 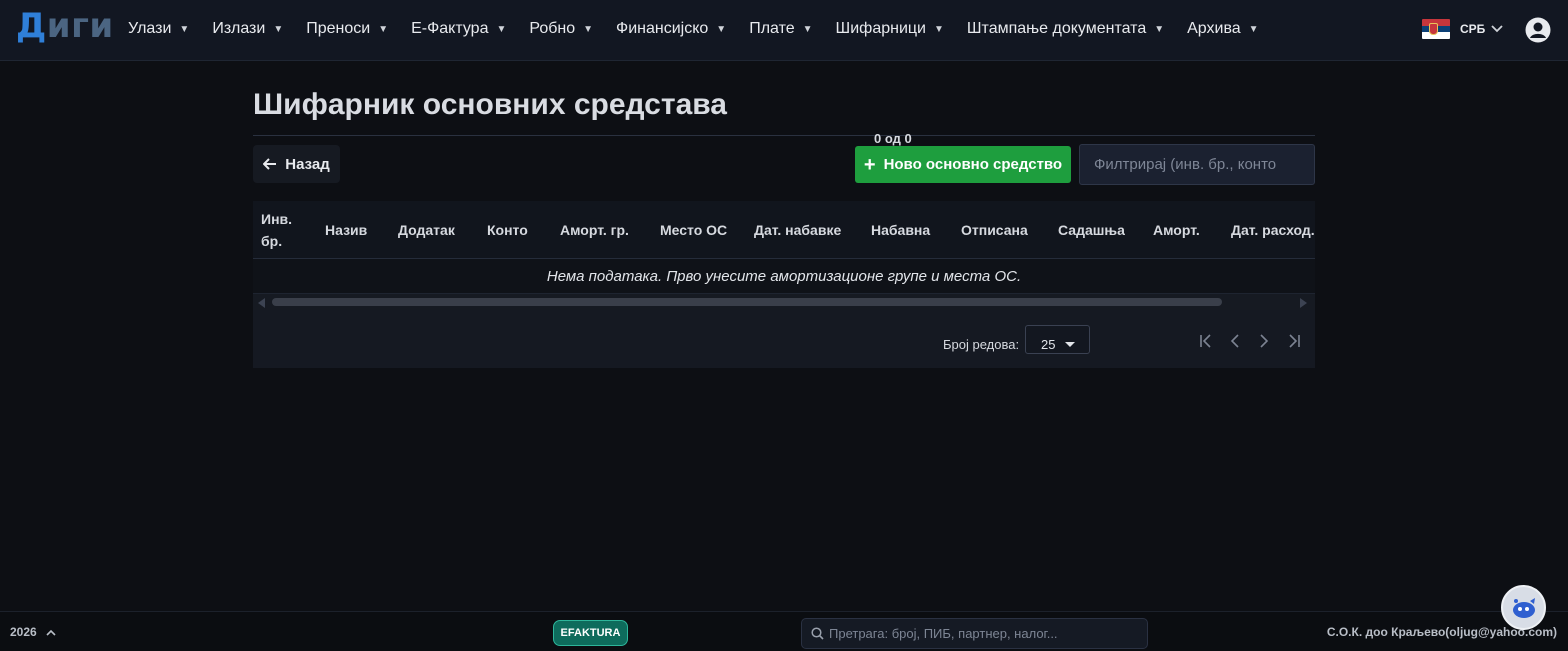 I want to click on fiscal-year-selector: 2026, so click(x=33, y=632).